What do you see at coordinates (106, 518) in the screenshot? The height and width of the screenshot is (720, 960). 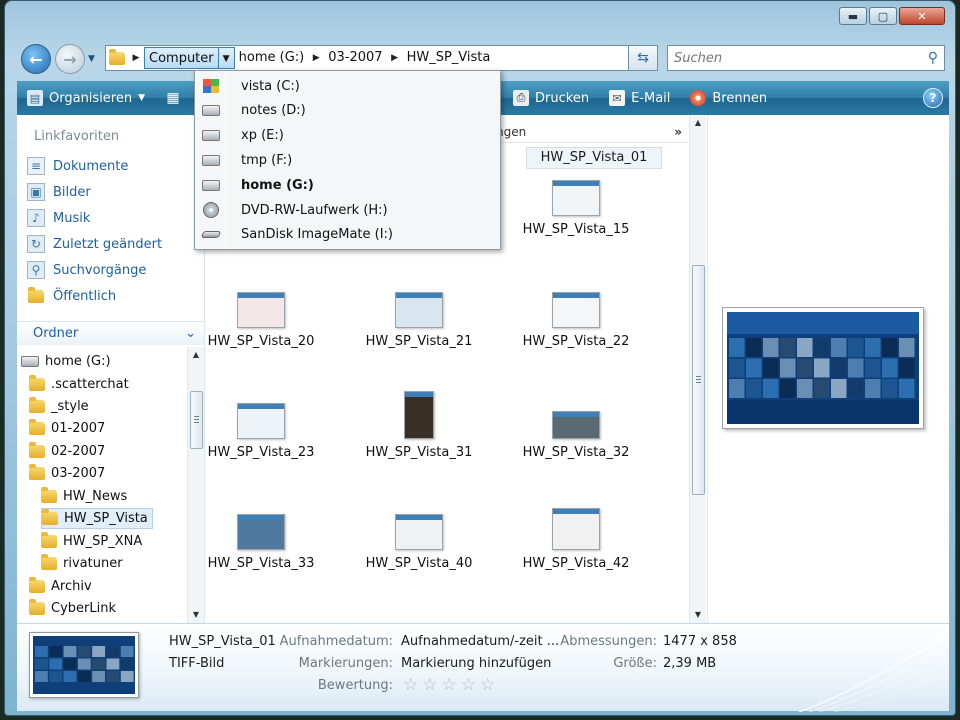 I see `tree-item-label: HW_SP_Vista` at bounding box center [106, 518].